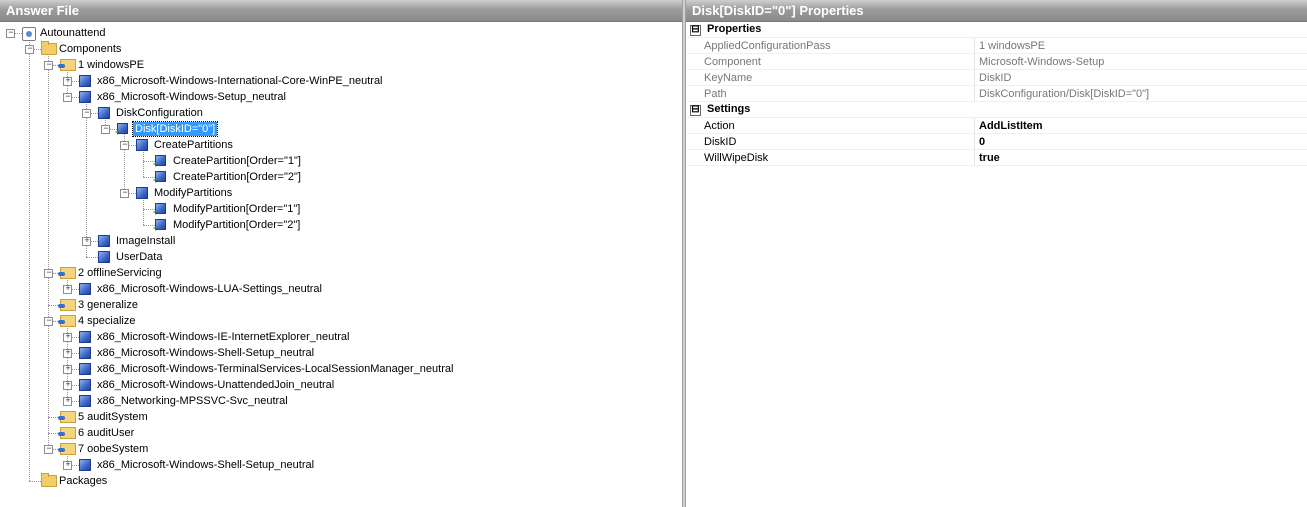  I want to click on category-settings: ⊟ Settings, so click(996, 109).